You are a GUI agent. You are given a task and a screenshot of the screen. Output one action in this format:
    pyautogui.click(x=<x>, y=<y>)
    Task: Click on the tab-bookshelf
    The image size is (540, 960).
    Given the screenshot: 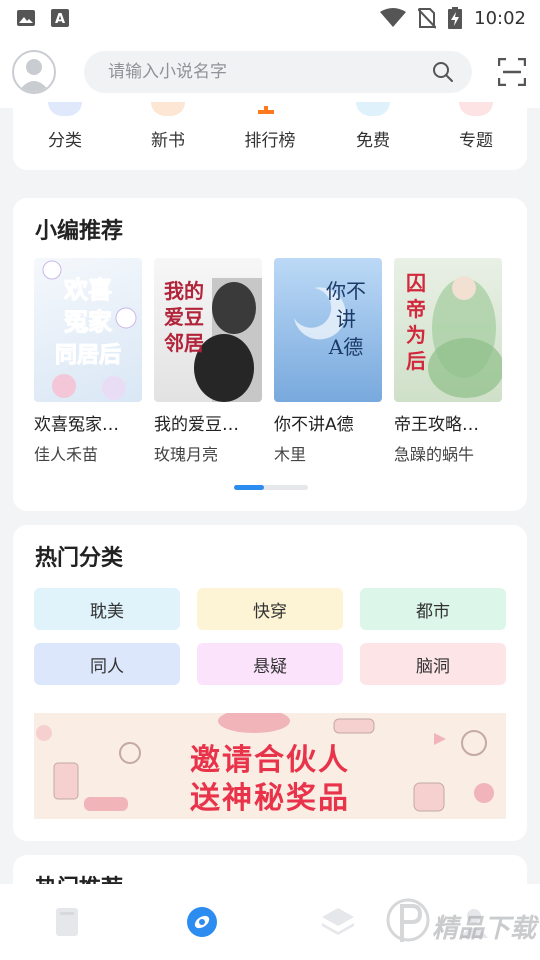 What is the action you would take?
    pyautogui.click(x=66, y=922)
    